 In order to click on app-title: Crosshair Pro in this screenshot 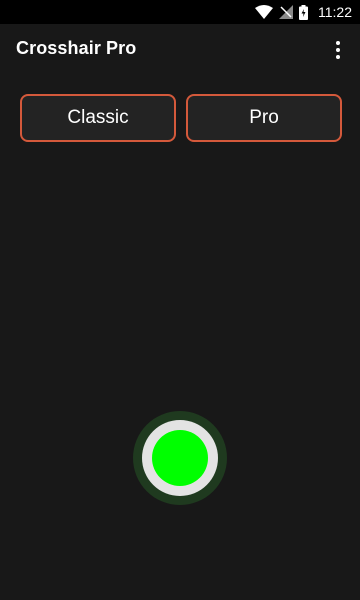, I will do `click(76, 48)`.